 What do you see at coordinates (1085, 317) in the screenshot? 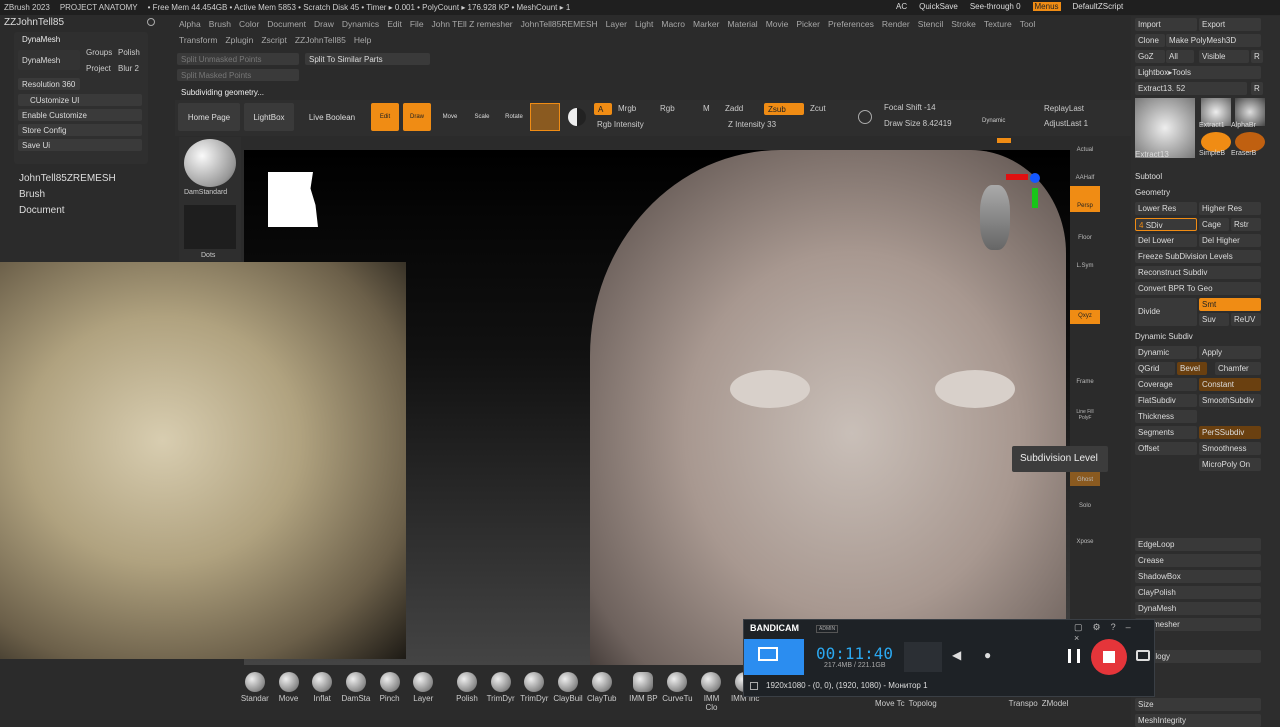
I see `qxyz-button: Qxyz` at bounding box center [1085, 317].